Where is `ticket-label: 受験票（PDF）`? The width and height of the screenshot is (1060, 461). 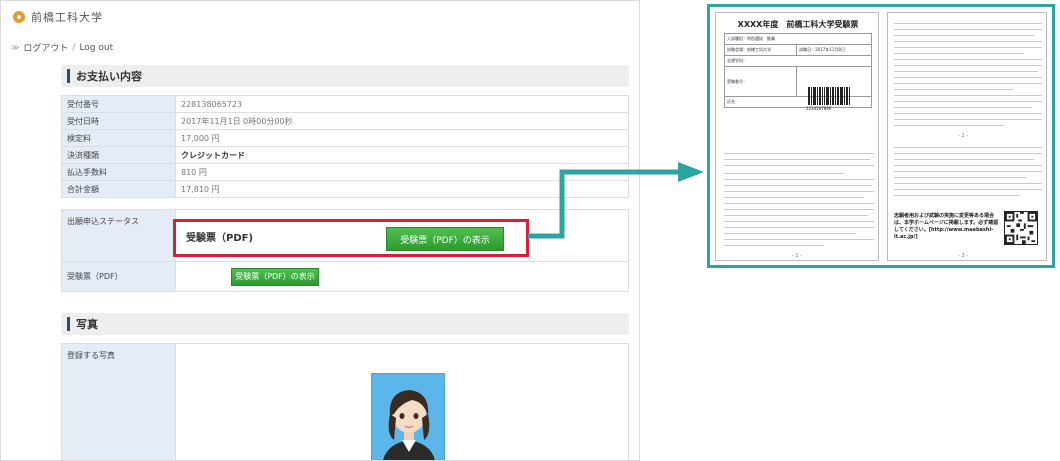 ticket-label: 受験票（PDF） is located at coordinates (118, 276).